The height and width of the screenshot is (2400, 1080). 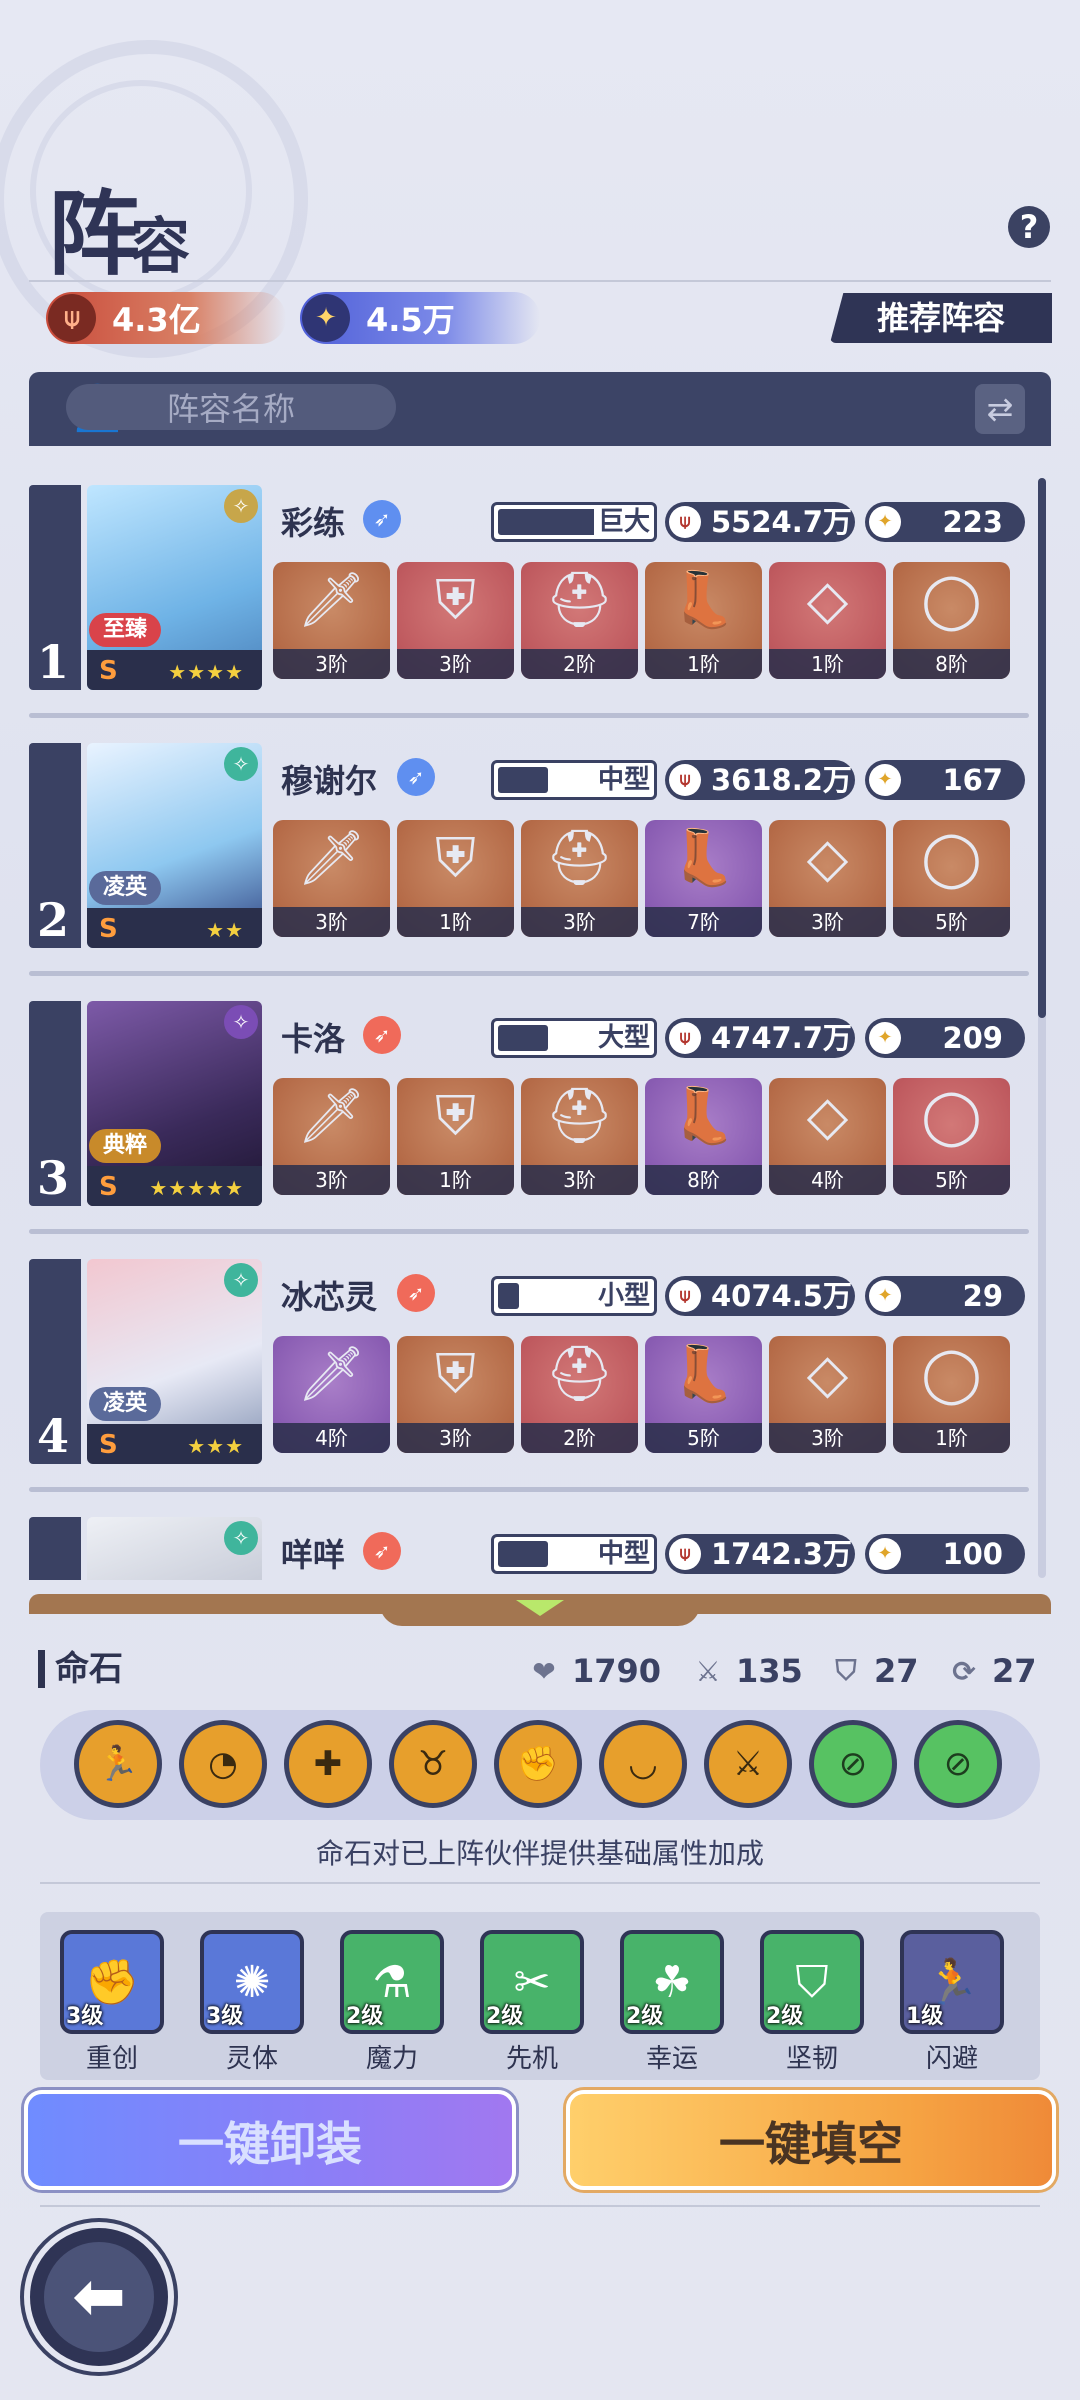 What do you see at coordinates (223, 1764) in the screenshot?
I see `dial-icon: ◔` at bounding box center [223, 1764].